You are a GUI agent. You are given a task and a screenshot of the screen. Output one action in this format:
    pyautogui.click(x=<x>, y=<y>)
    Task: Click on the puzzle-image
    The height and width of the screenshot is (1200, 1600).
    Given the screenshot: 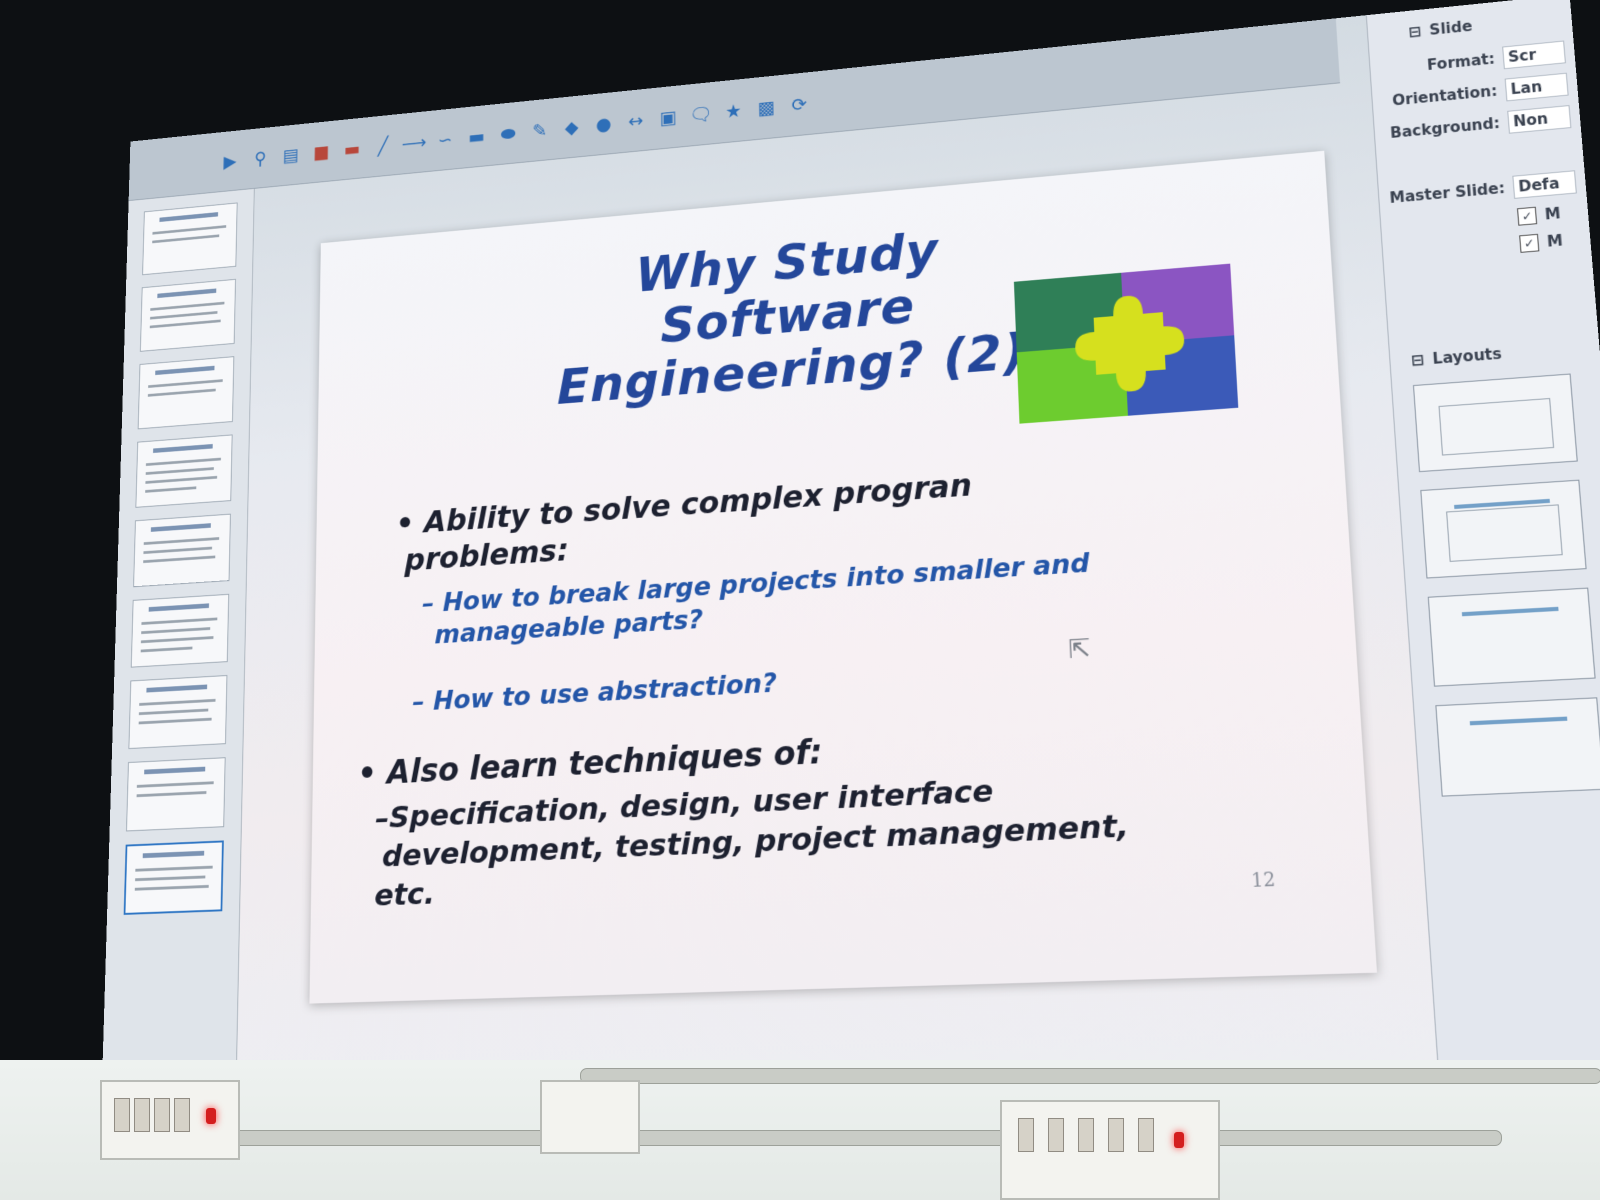 What is the action you would take?
    pyautogui.click(x=1126, y=343)
    